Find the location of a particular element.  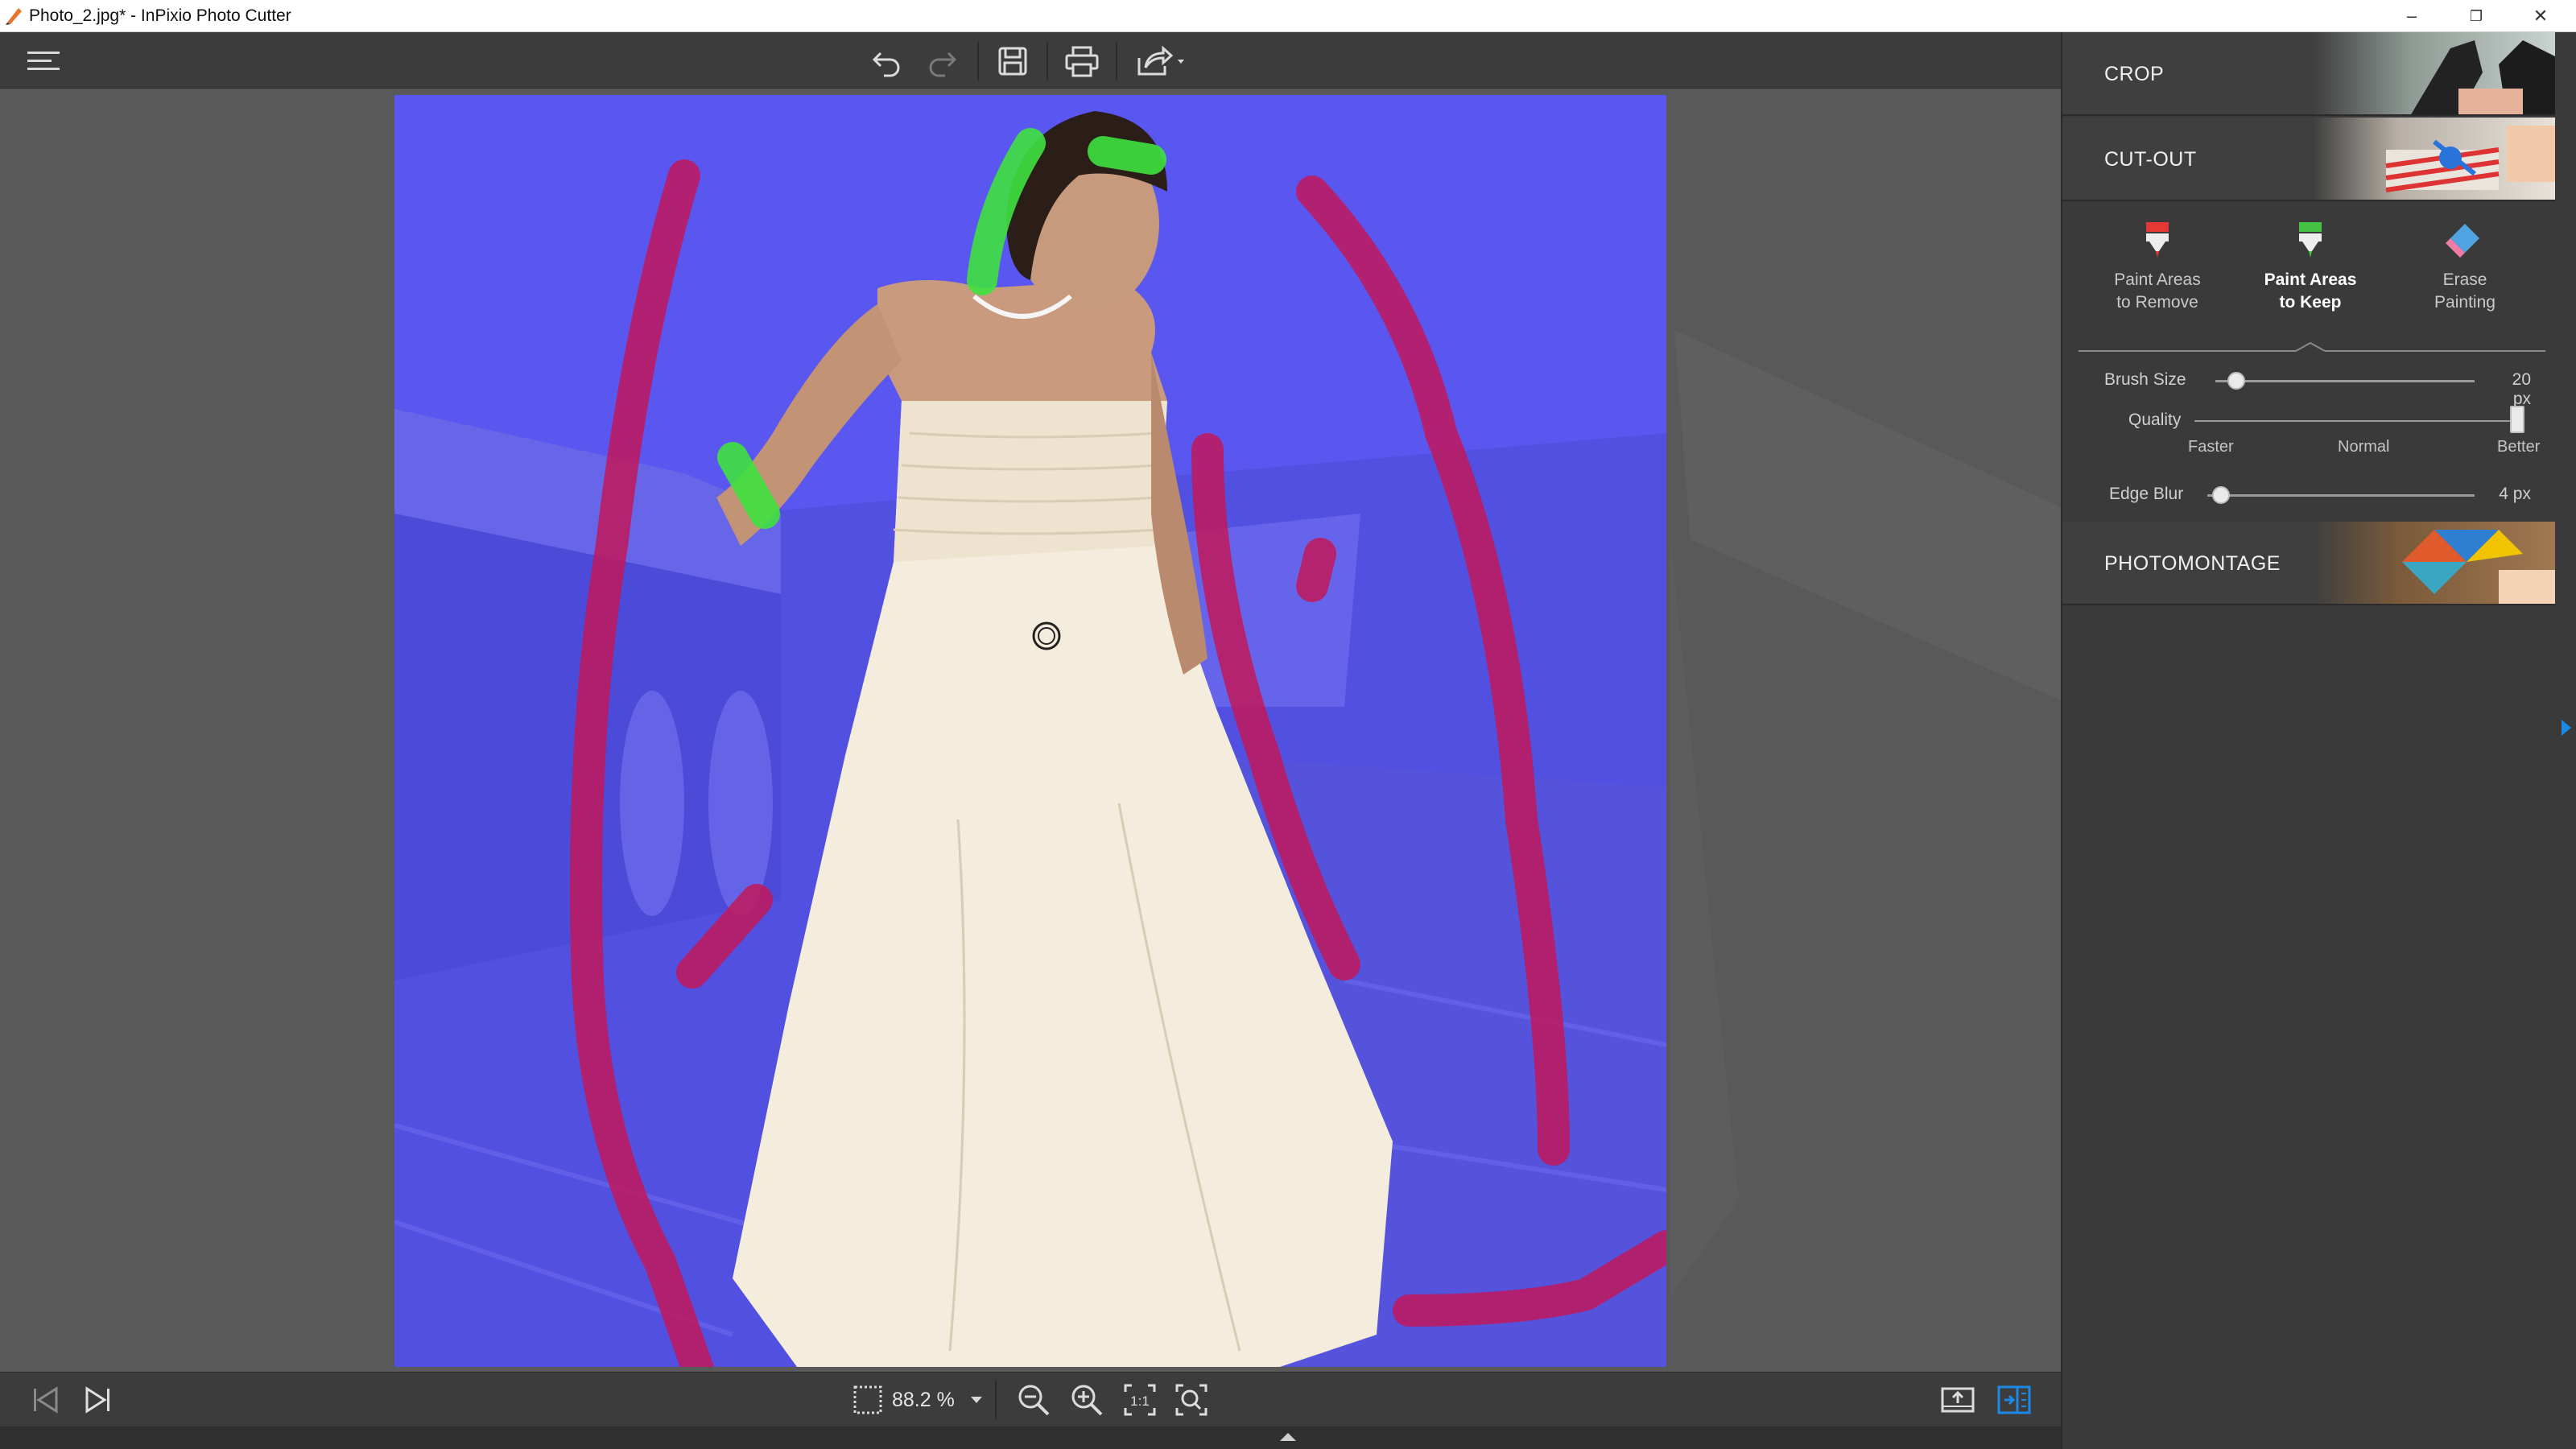

zoom-in-icon is located at coordinates (1087, 1400).